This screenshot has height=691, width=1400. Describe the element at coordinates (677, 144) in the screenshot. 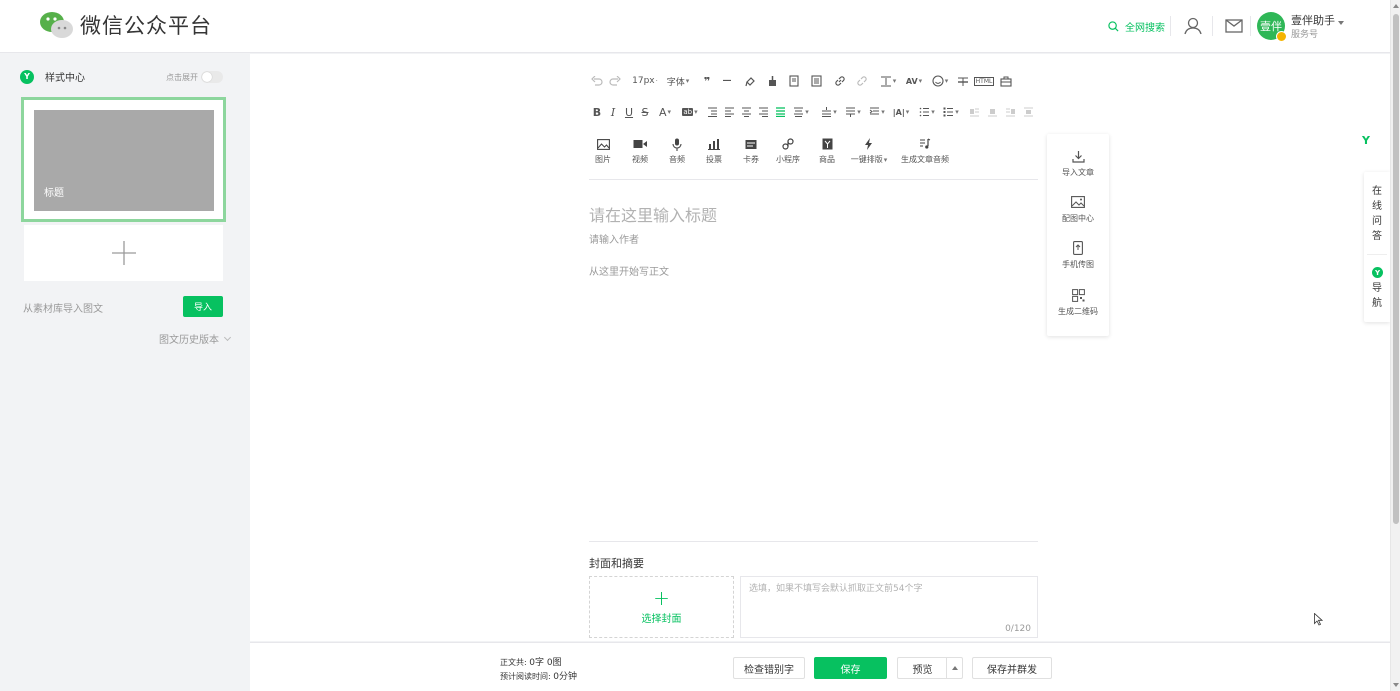

I see `audio-icon` at that location.